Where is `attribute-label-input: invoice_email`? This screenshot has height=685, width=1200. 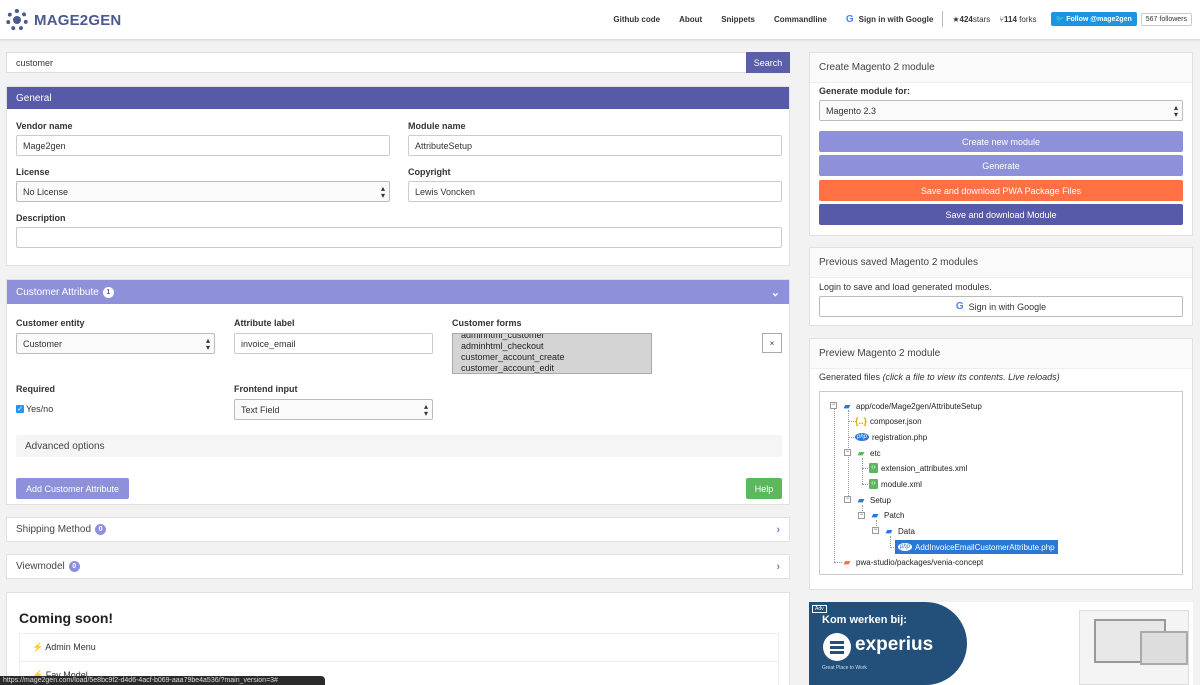 attribute-label-input: invoice_email is located at coordinates (333, 343).